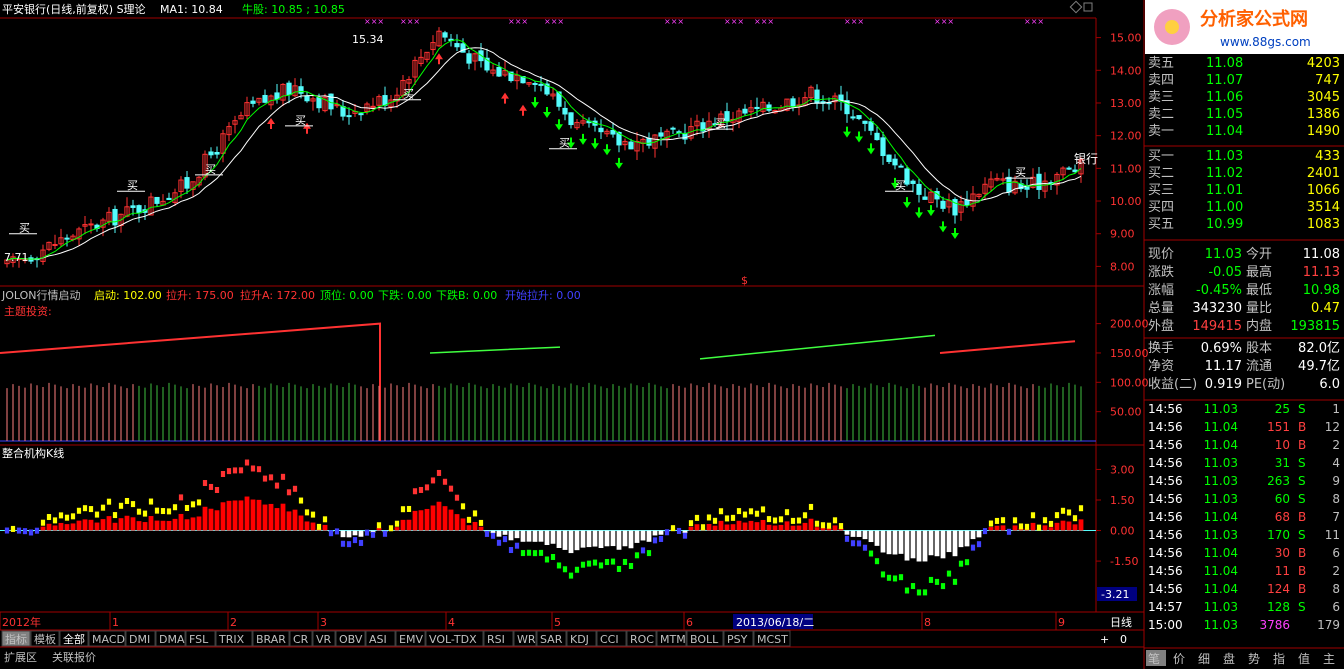  What do you see at coordinates (1121, 622) in the screenshot?
I see `period-label: 日线` at bounding box center [1121, 622].